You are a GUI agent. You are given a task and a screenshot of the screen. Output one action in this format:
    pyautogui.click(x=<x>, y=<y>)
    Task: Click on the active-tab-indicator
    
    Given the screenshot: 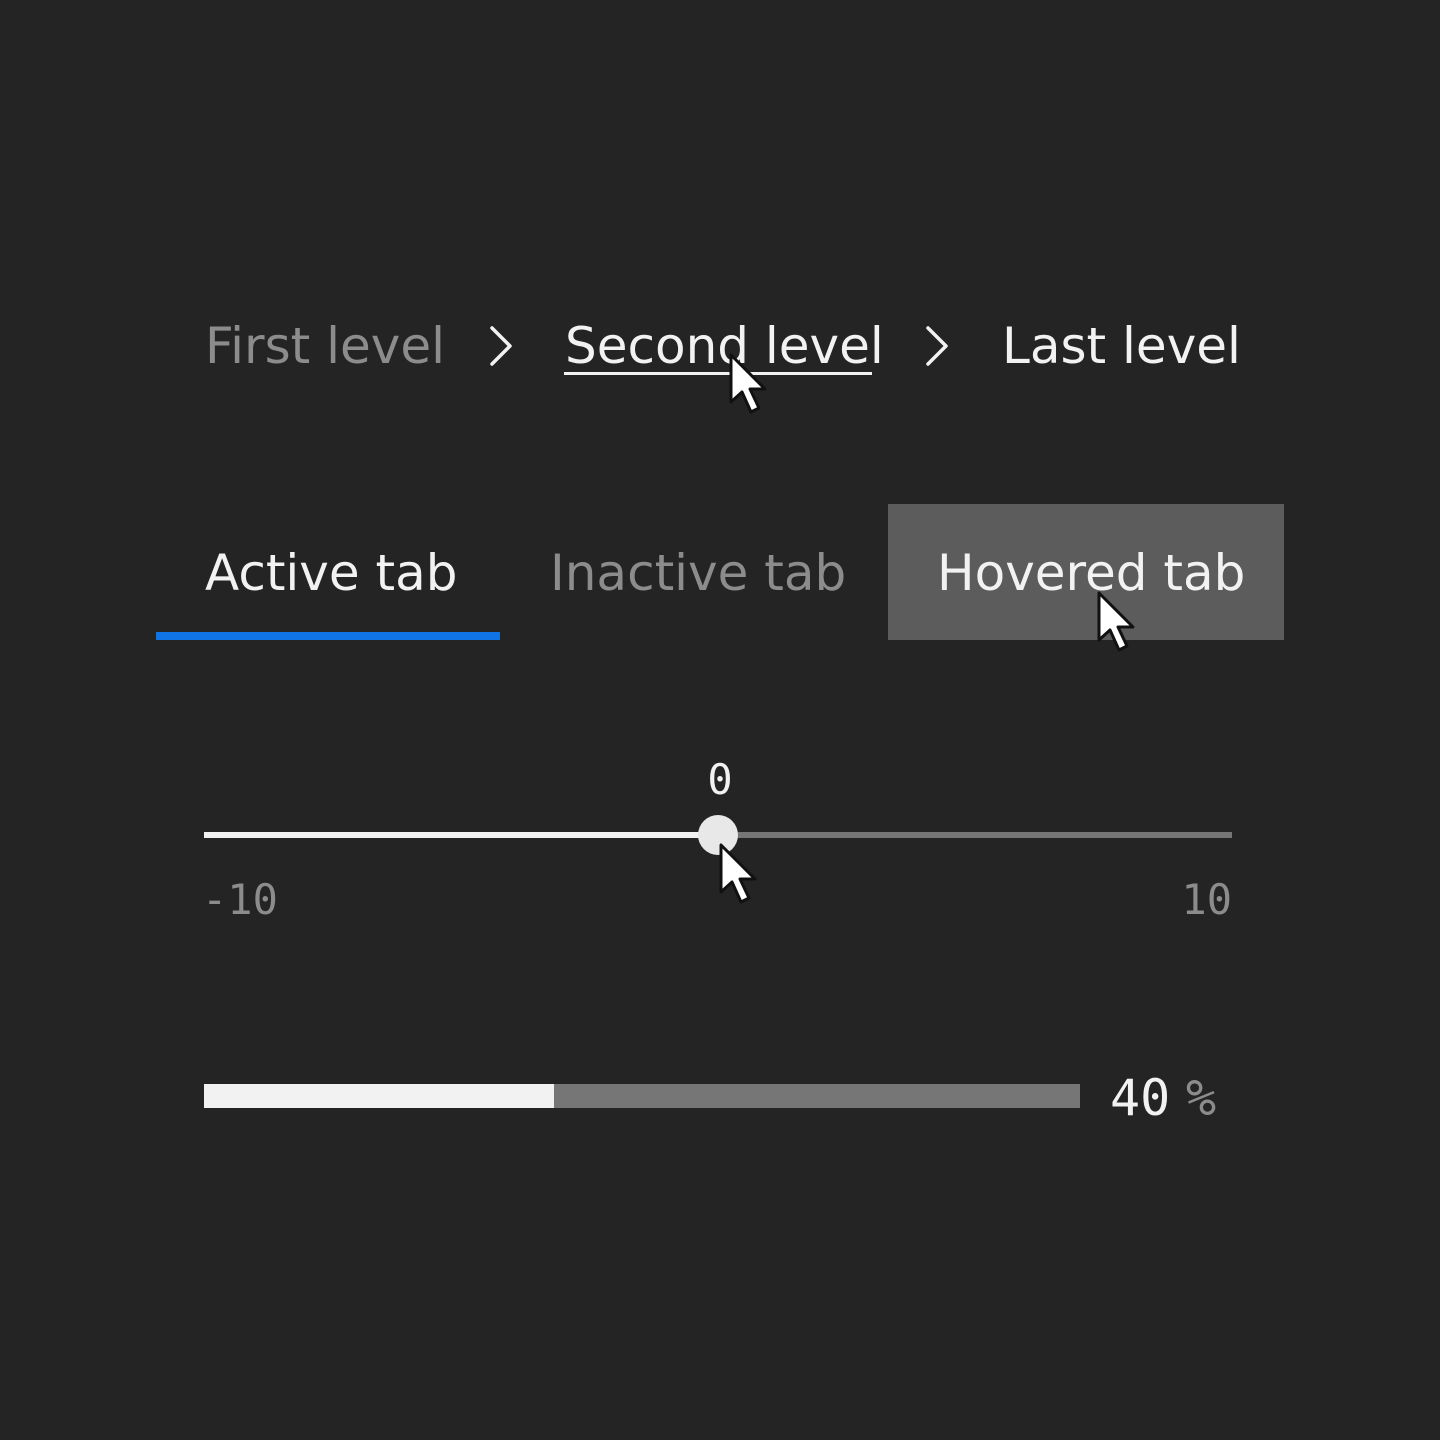 What is the action you would take?
    pyautogui.click(x=328, y=636)
    